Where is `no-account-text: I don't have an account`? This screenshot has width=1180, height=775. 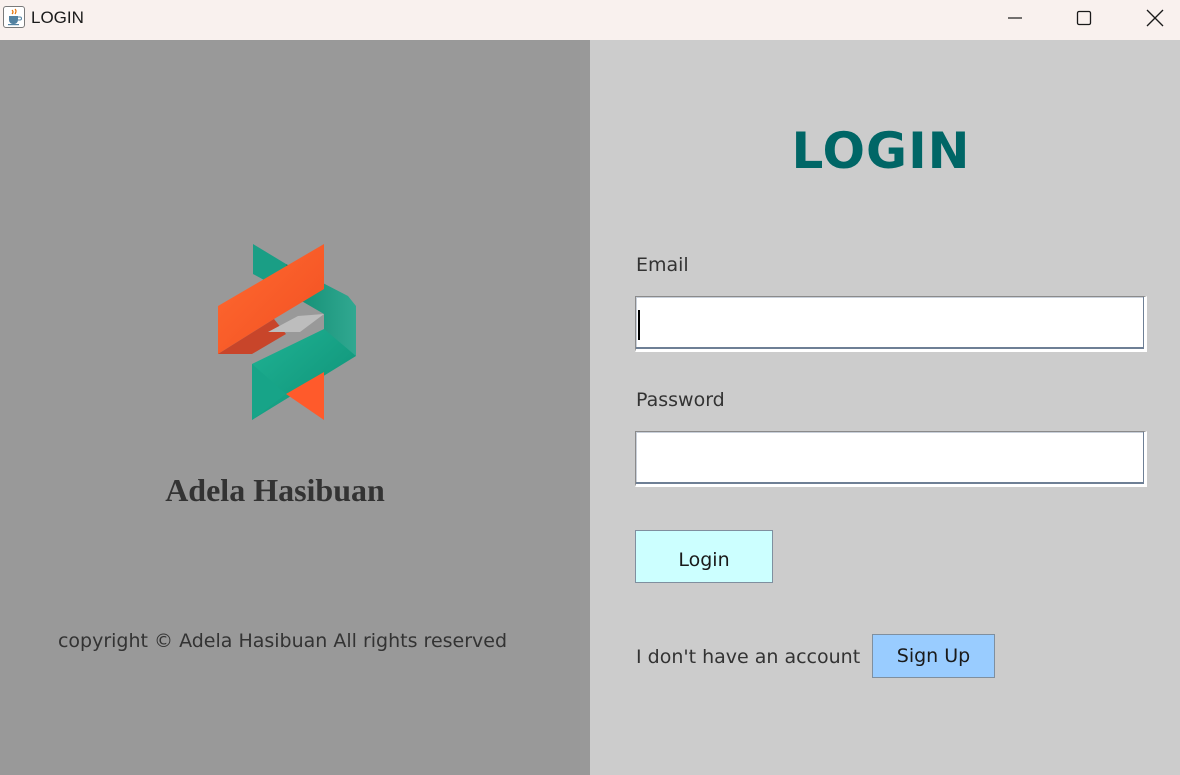 no-account-text: I don't have an account is located at coordinates (748, 657).